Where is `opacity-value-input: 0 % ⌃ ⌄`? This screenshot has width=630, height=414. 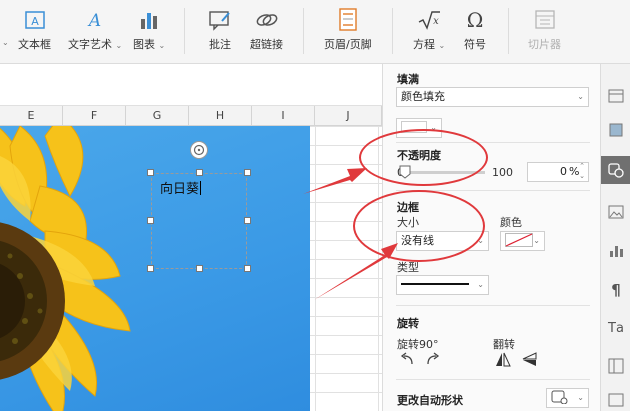 opacity-value-input: 0 % ⌃ ⌄ is located at coordinates (558, 172).